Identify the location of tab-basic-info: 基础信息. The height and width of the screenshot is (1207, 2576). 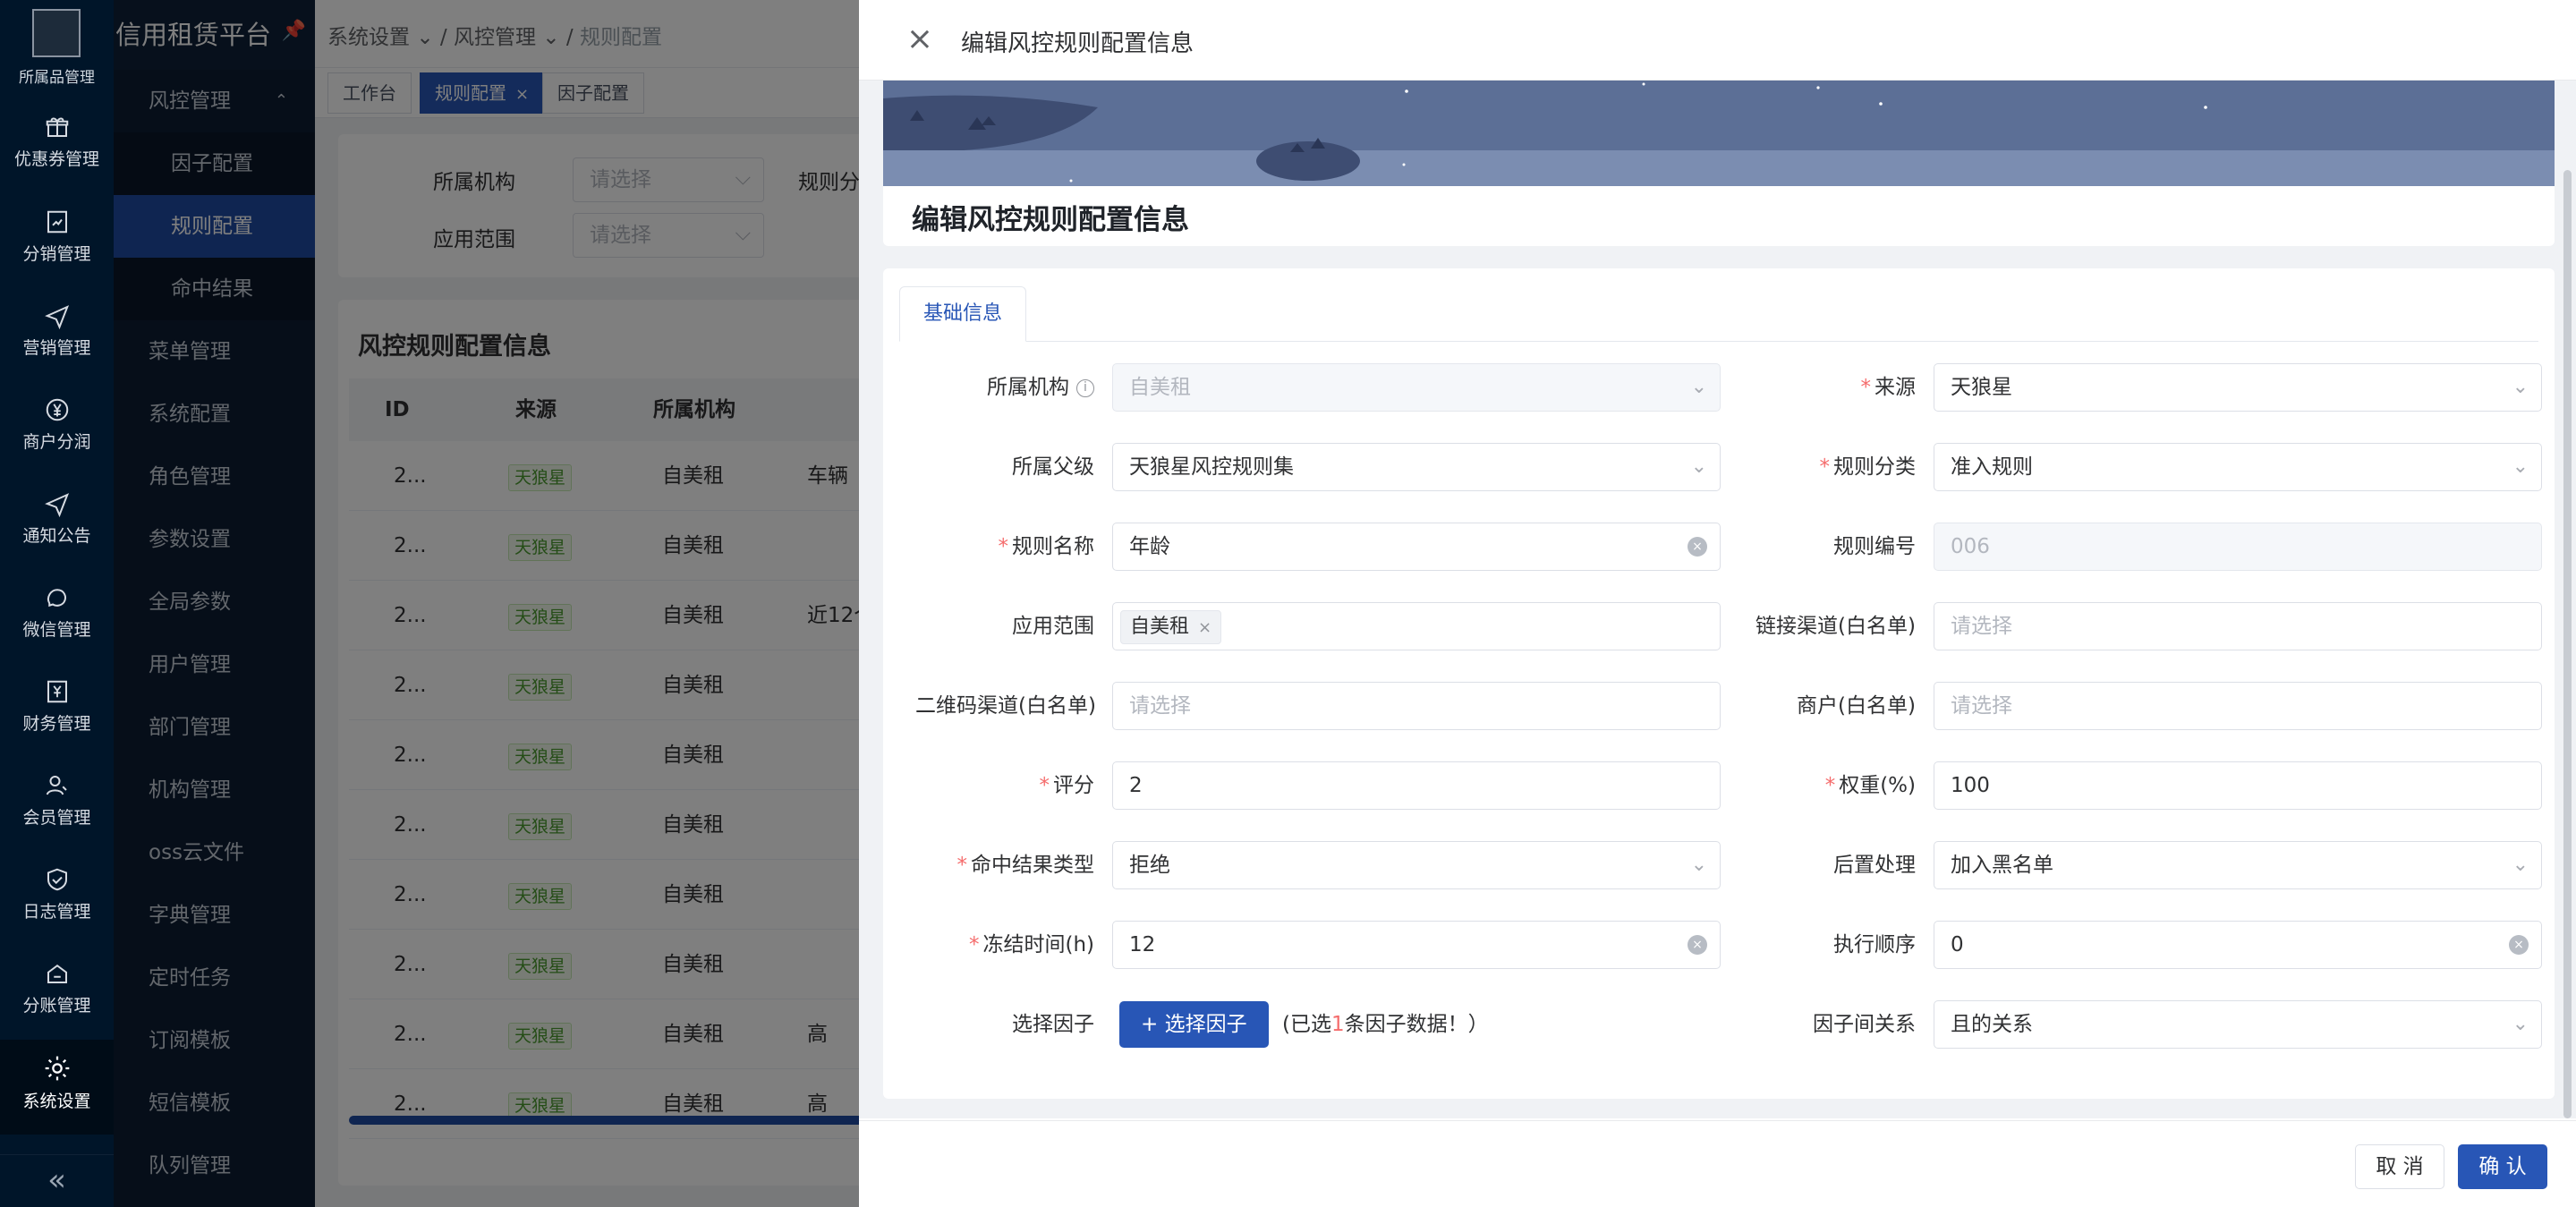
(963, 314).